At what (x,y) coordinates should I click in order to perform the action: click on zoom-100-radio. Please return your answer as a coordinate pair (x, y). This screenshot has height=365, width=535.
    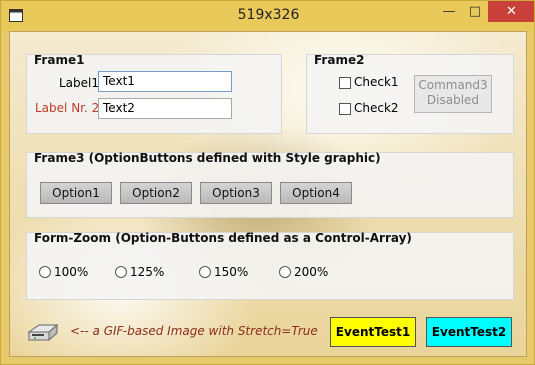
    Looking at the image, I should click on (45, 272).